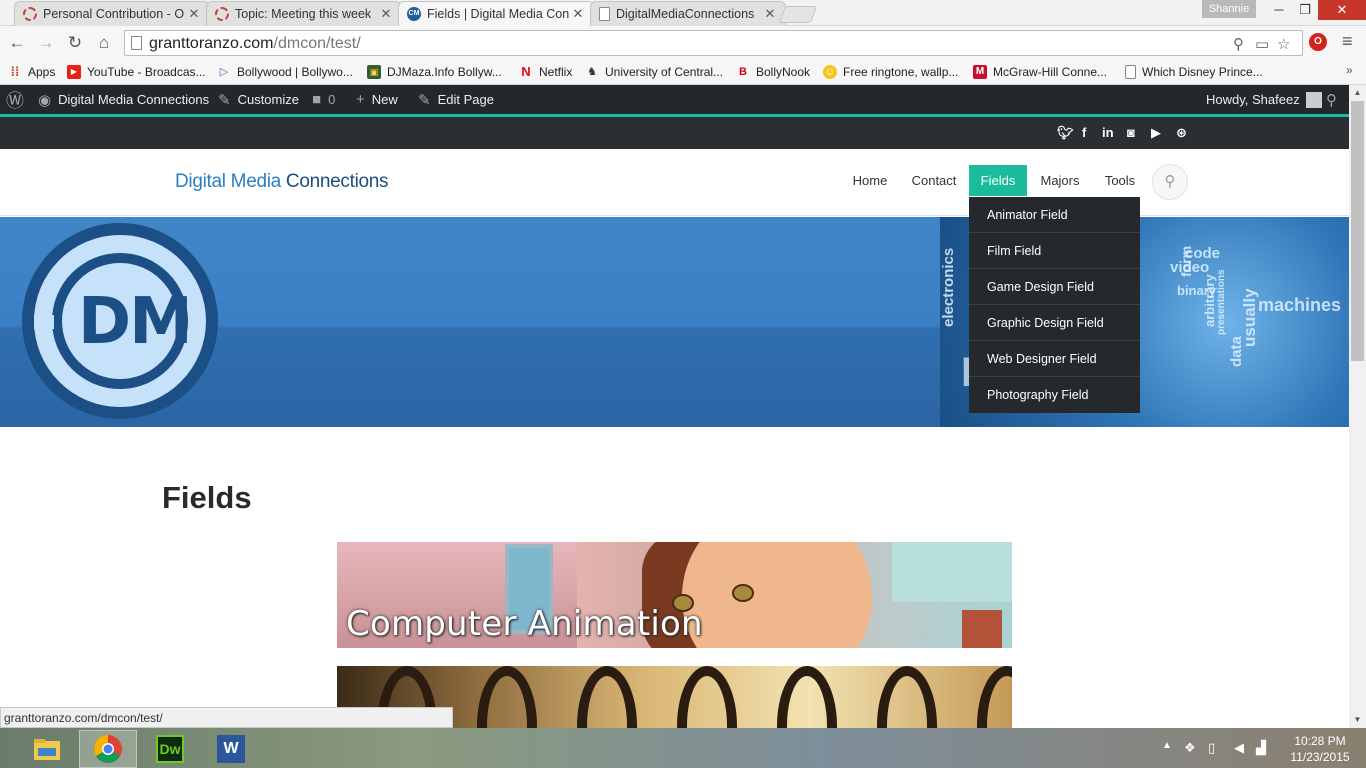 The width and height of the screenshot is (1366, 768). I want to click on customize-link: ✎ Customize, so click(258, 99).